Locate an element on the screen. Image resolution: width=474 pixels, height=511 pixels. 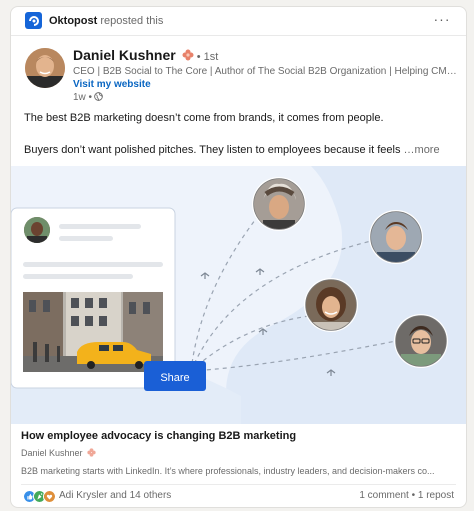
repost-text: Oktopost reposted this is located at coordinates (106, 21).